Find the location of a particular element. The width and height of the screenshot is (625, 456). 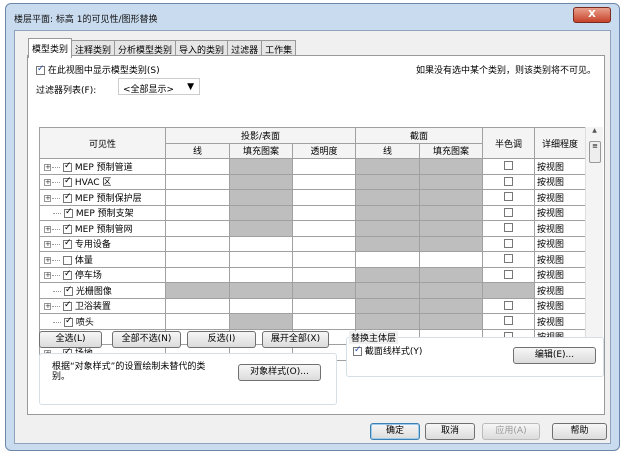

show-categories-checkbox: 在此视图中显示模型类别(S) is located at coordinates (98, 69).